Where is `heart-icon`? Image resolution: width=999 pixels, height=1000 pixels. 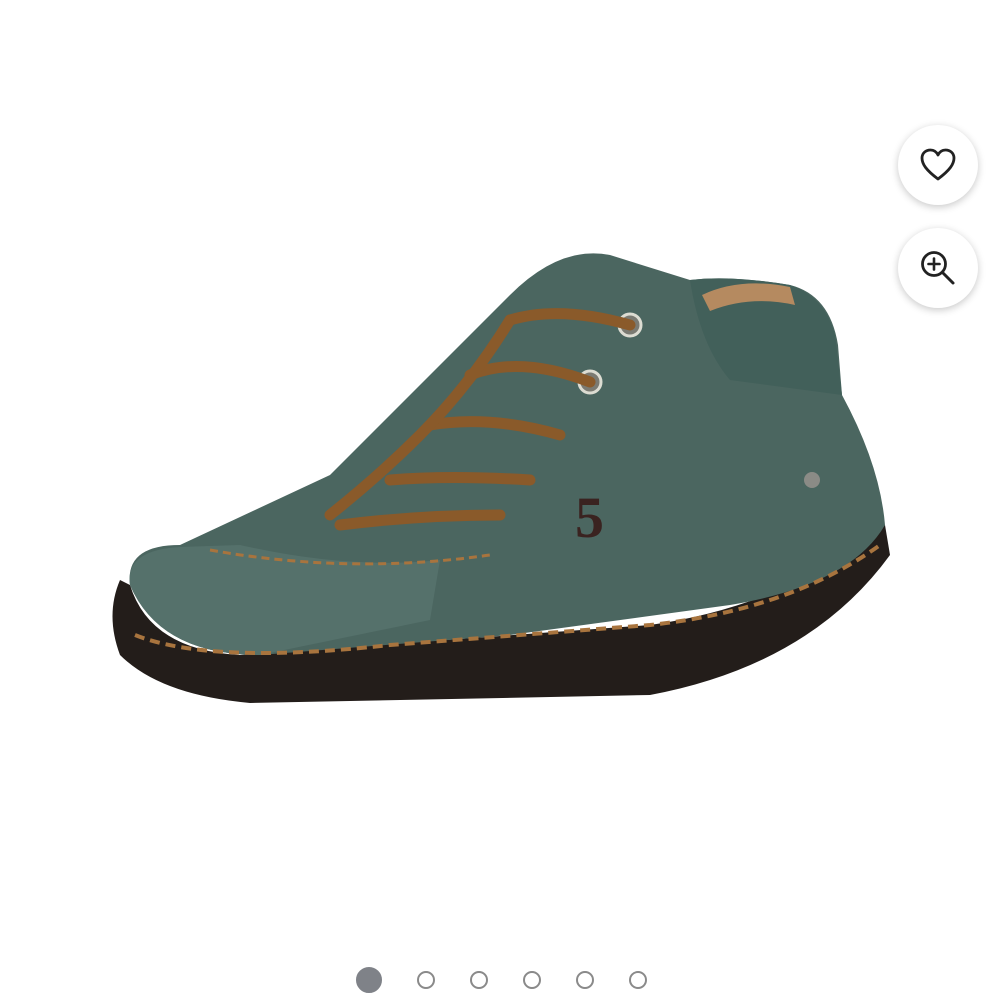 heart-icon is located at coordinates (938, 164).